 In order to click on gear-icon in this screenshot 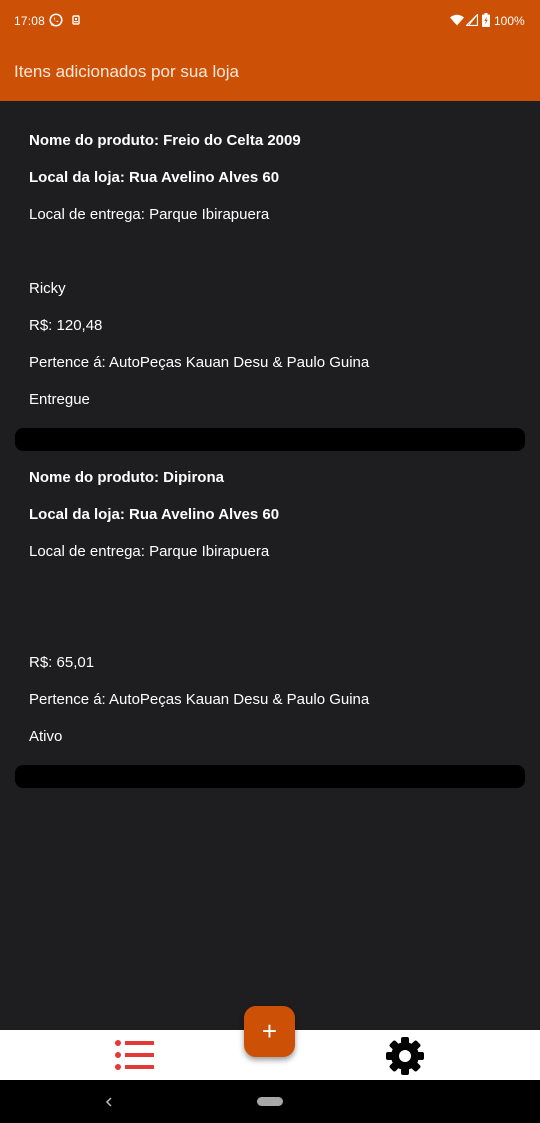, I will do `click(405, 1056)`.